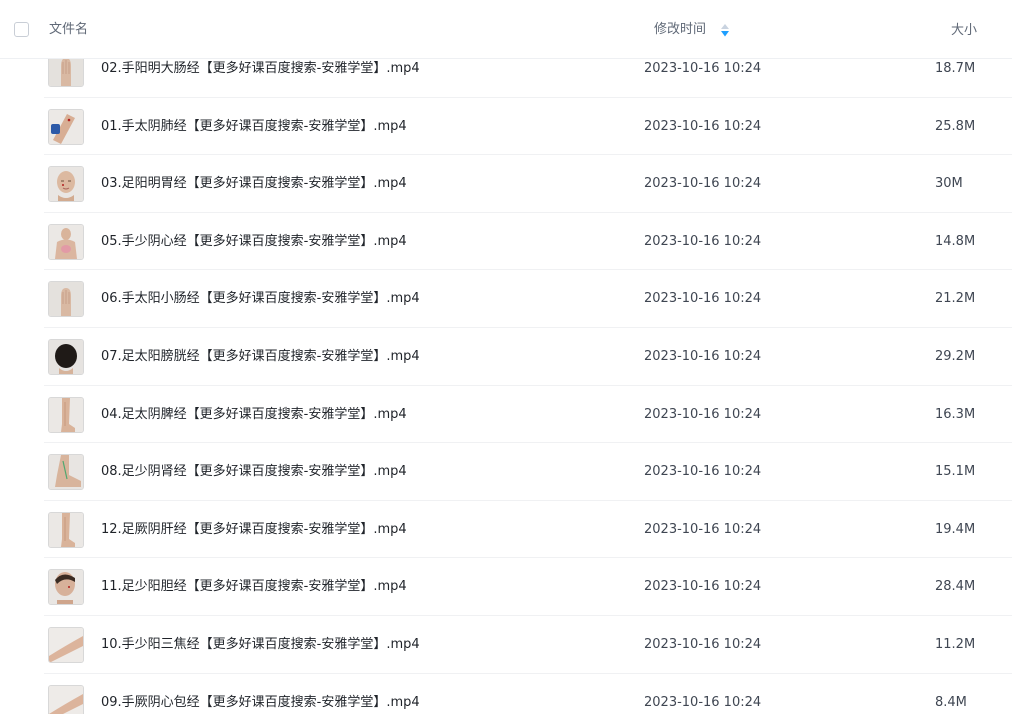  What do you see at coordinates (66, 587) in the screenshot?
I see `head-side-thumb` at bounding box center [66, 587].